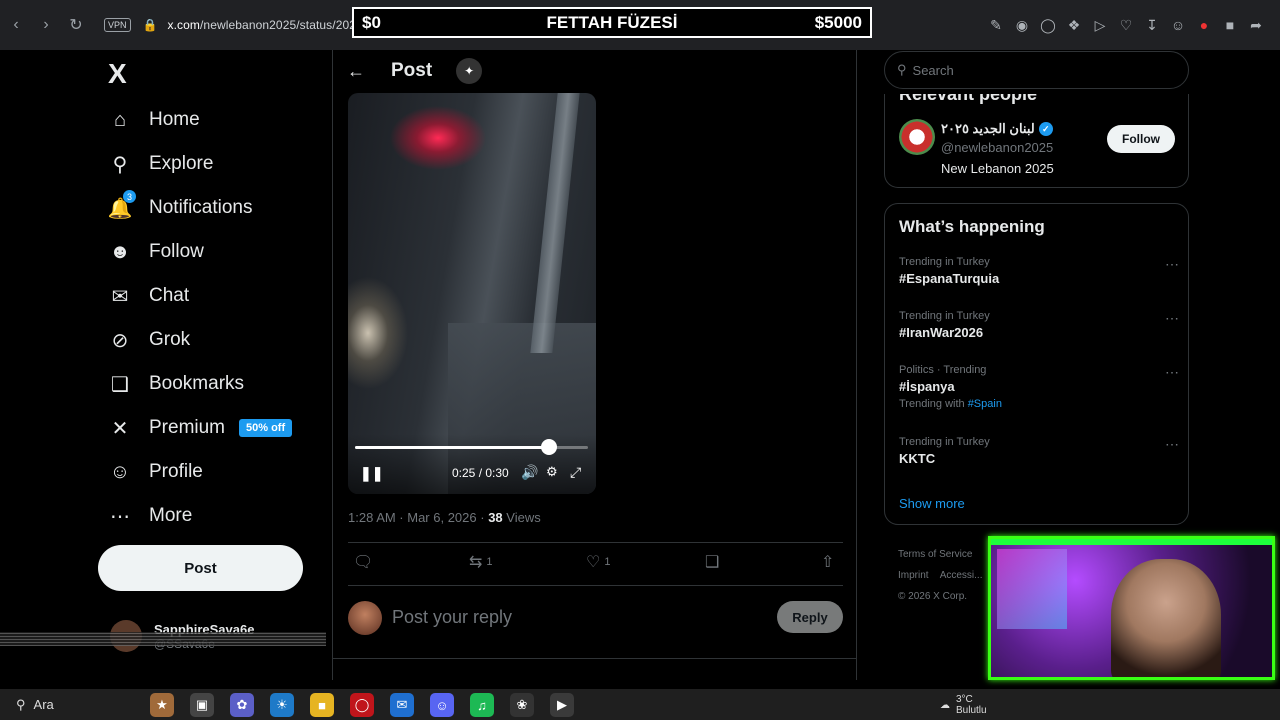  What do you see at coordinates (120, 340) in the screenshot?
I see `grok-icon: ⊘` at bounding box center [120, 340].